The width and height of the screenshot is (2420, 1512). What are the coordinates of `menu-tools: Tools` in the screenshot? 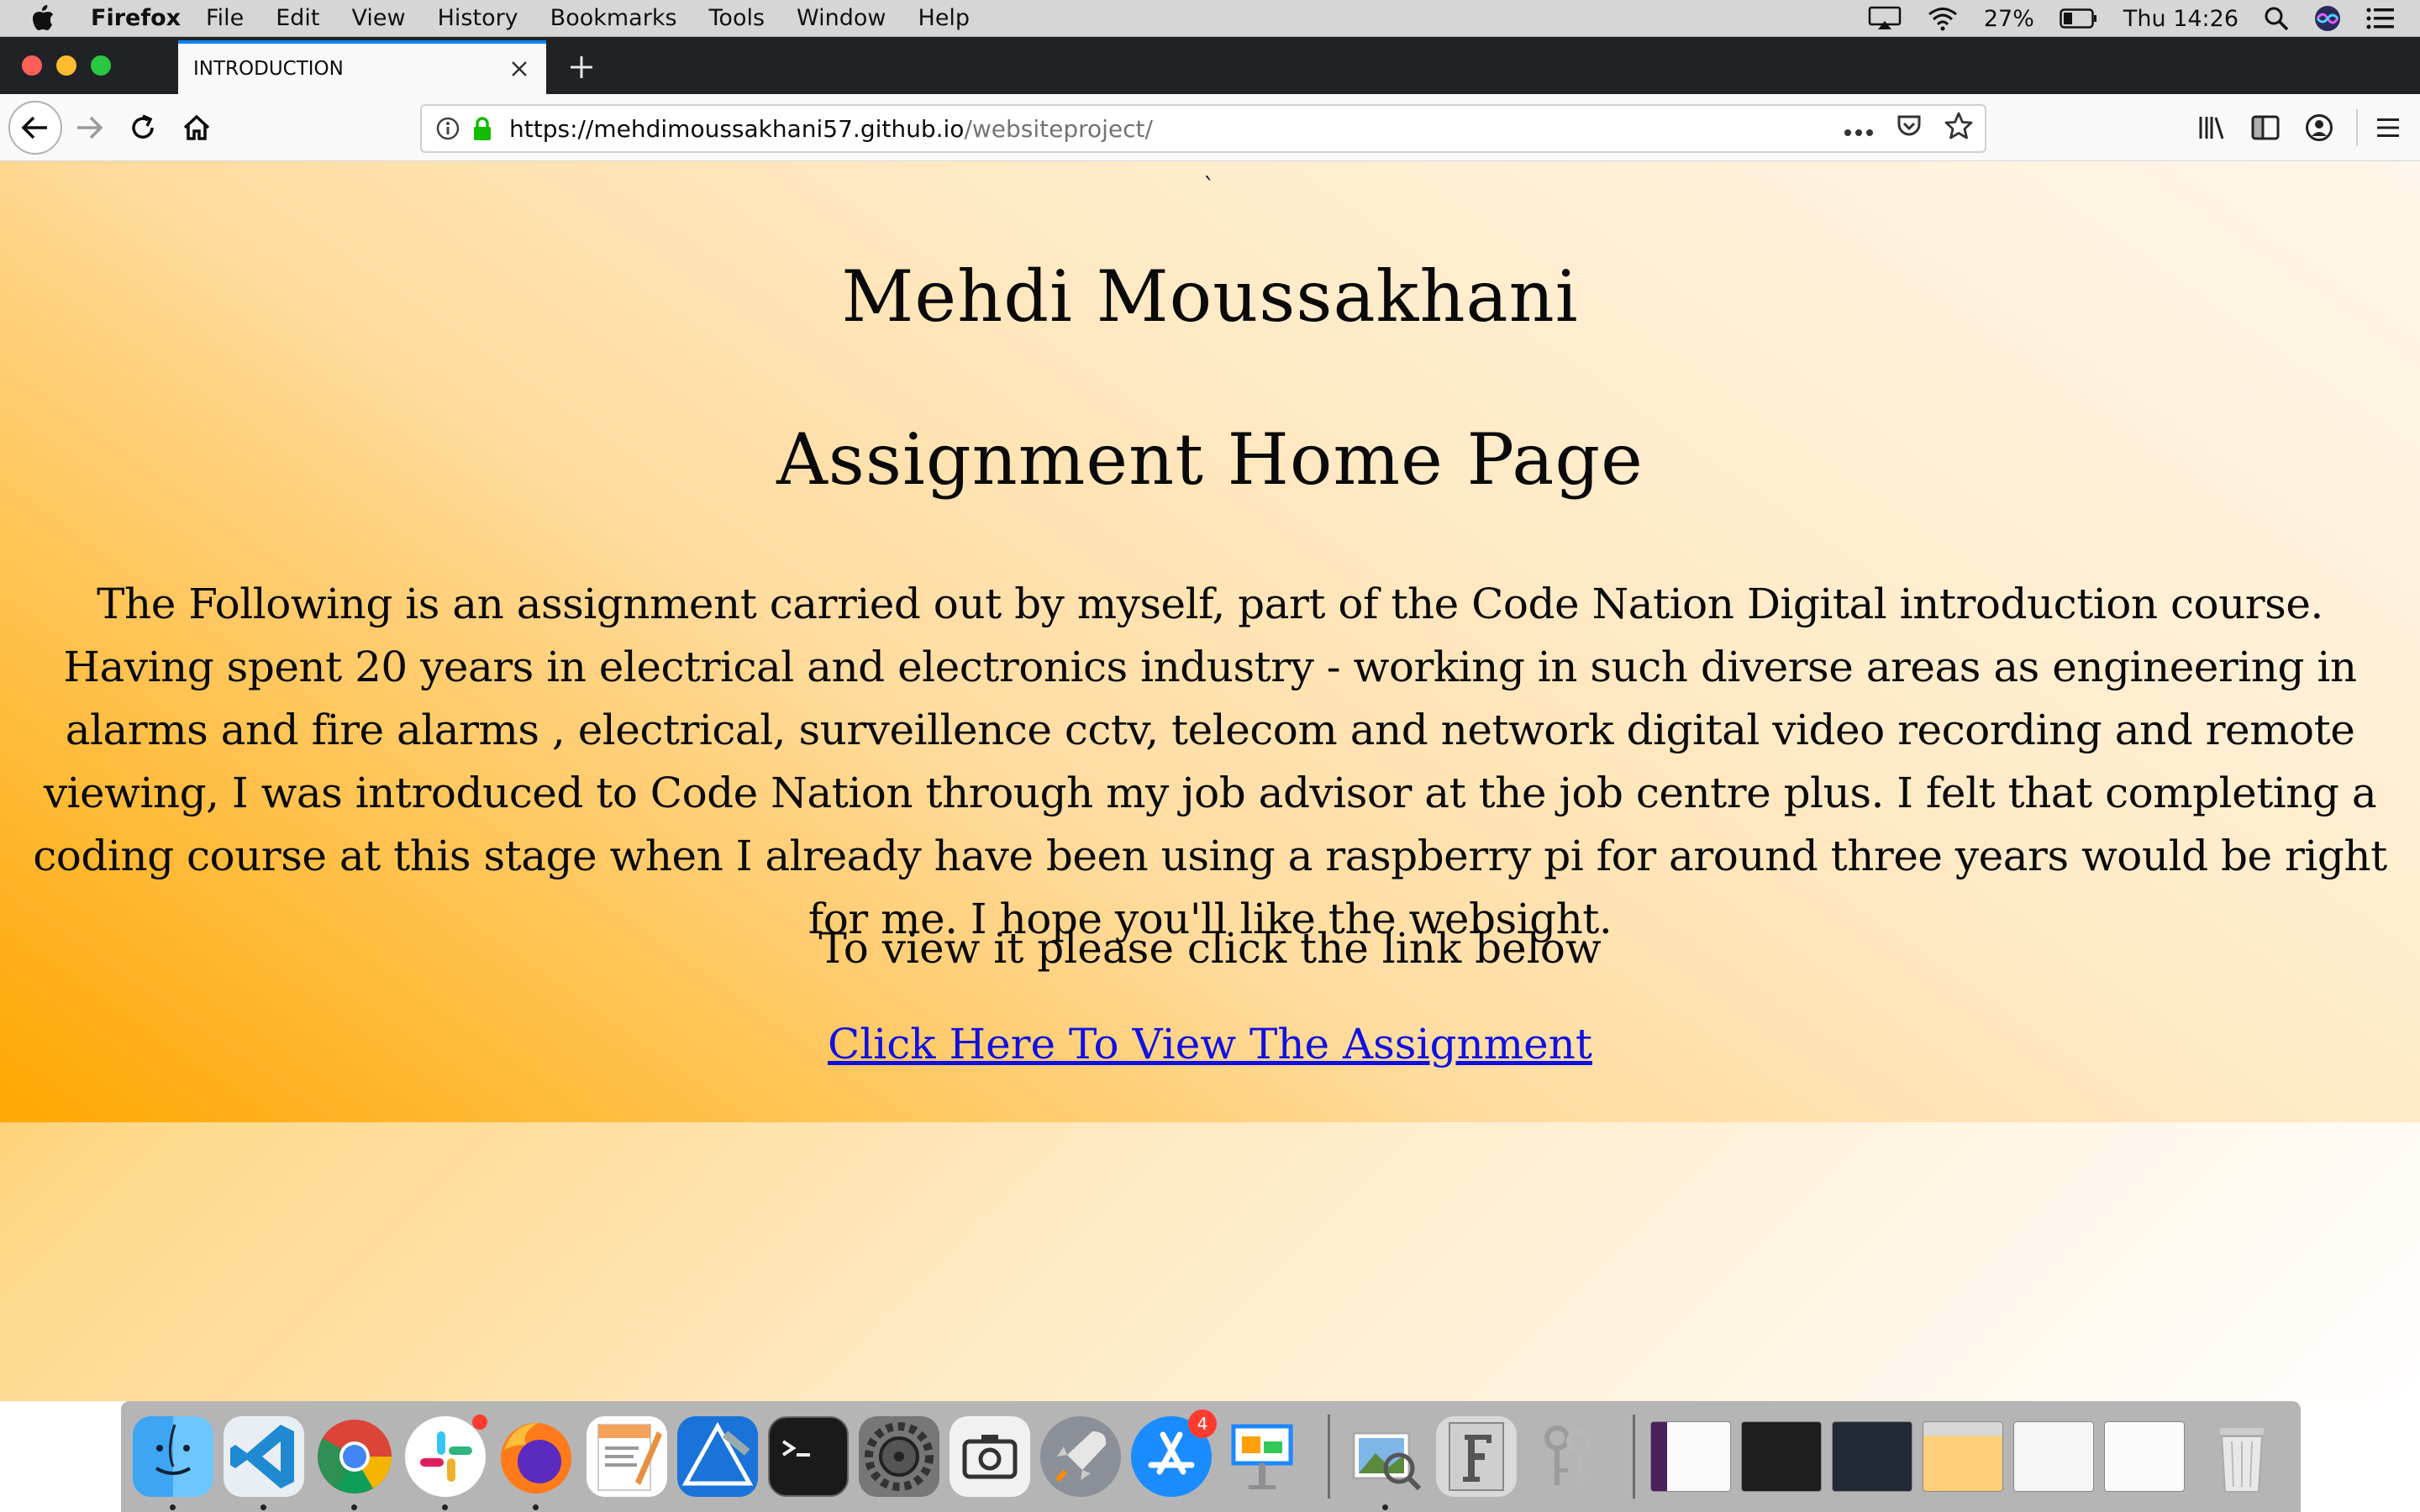 It's located at (737, 18).